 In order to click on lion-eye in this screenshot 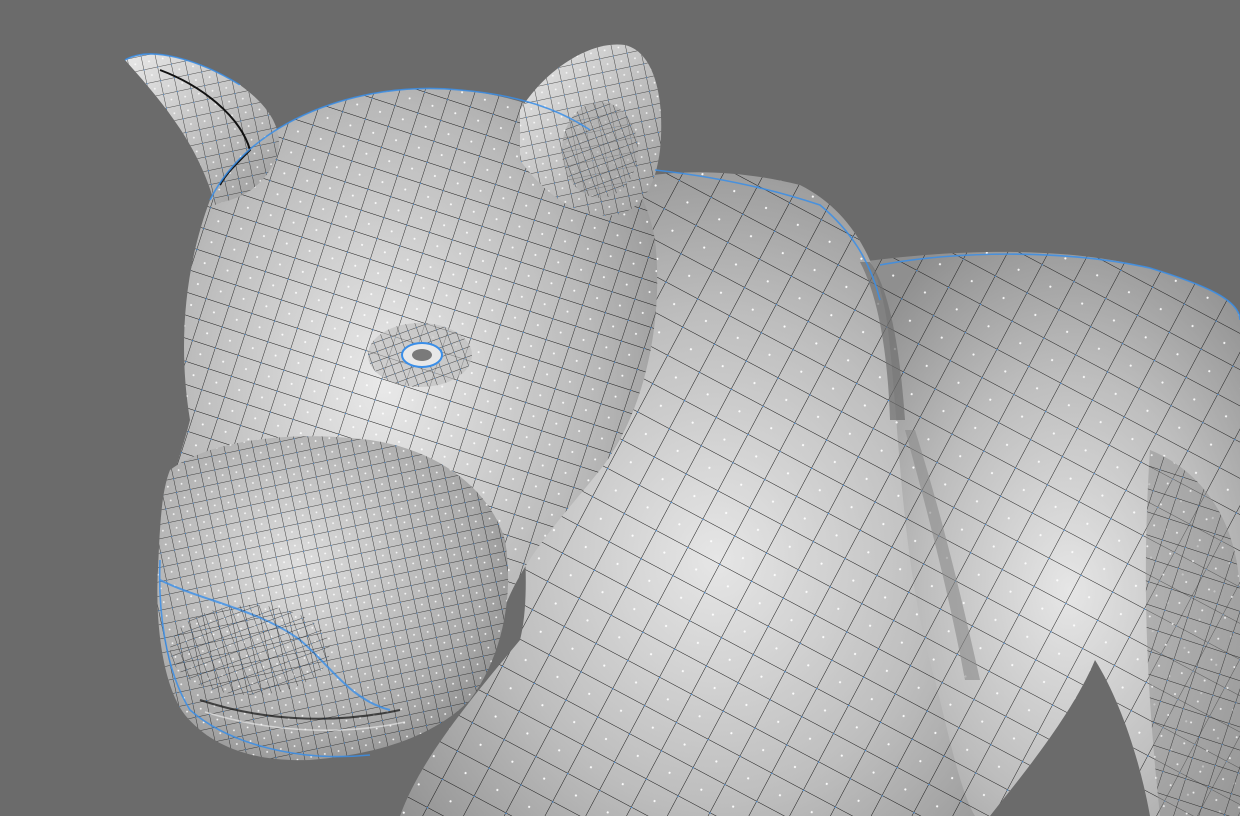, I will do `click(420, 355)`.